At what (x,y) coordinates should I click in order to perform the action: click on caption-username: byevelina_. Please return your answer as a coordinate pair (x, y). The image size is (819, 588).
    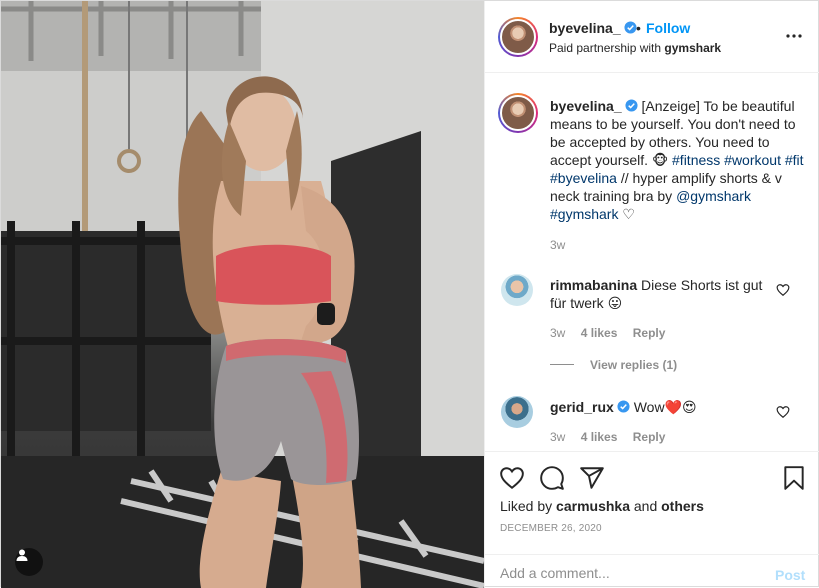
    Looking at the image, I should click on (586, 106).